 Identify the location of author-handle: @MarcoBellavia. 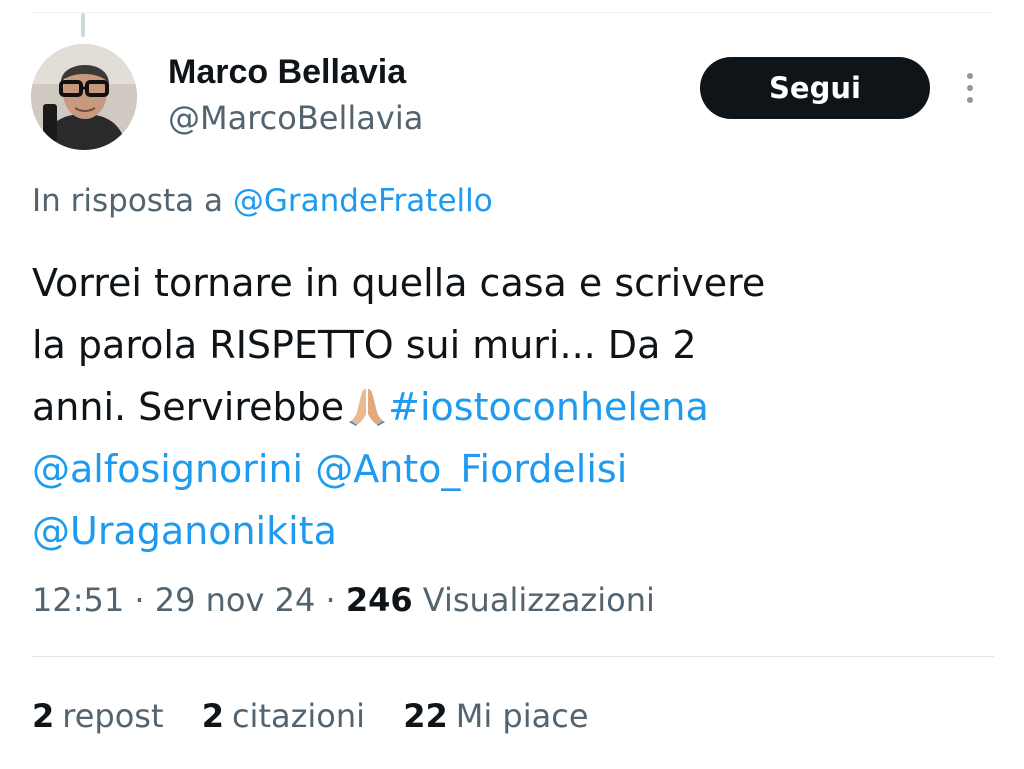
(295, 118).